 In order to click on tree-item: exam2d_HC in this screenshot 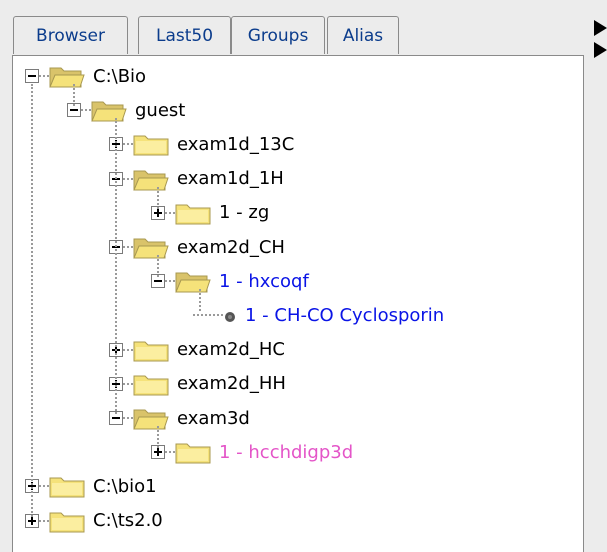, I will do `click(197, 350)`.